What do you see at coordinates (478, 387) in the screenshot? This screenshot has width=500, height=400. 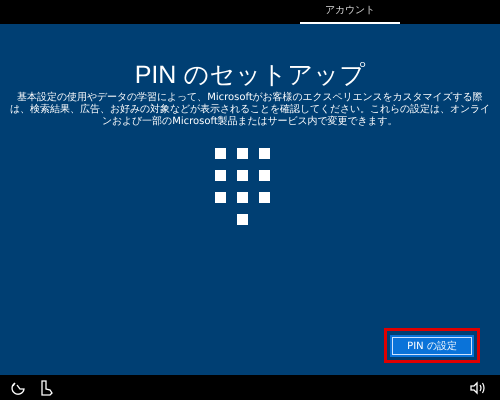 I see `volume-icon` at bounding box center [478, 387].